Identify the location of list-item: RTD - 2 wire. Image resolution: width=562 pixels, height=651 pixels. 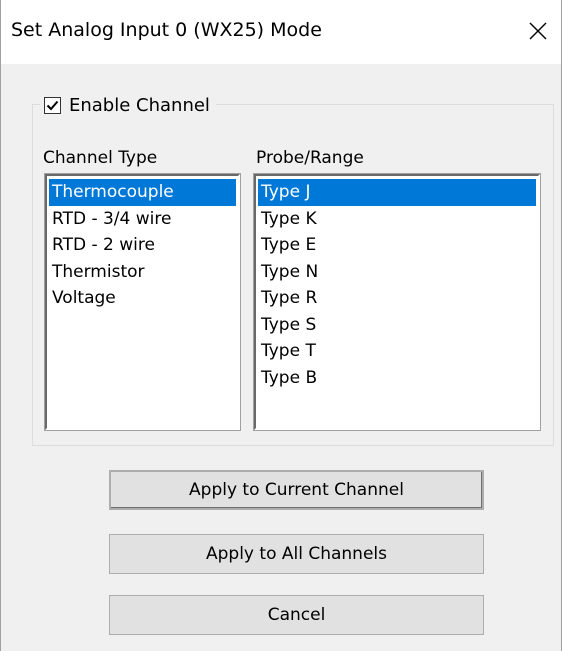
(142, 245).